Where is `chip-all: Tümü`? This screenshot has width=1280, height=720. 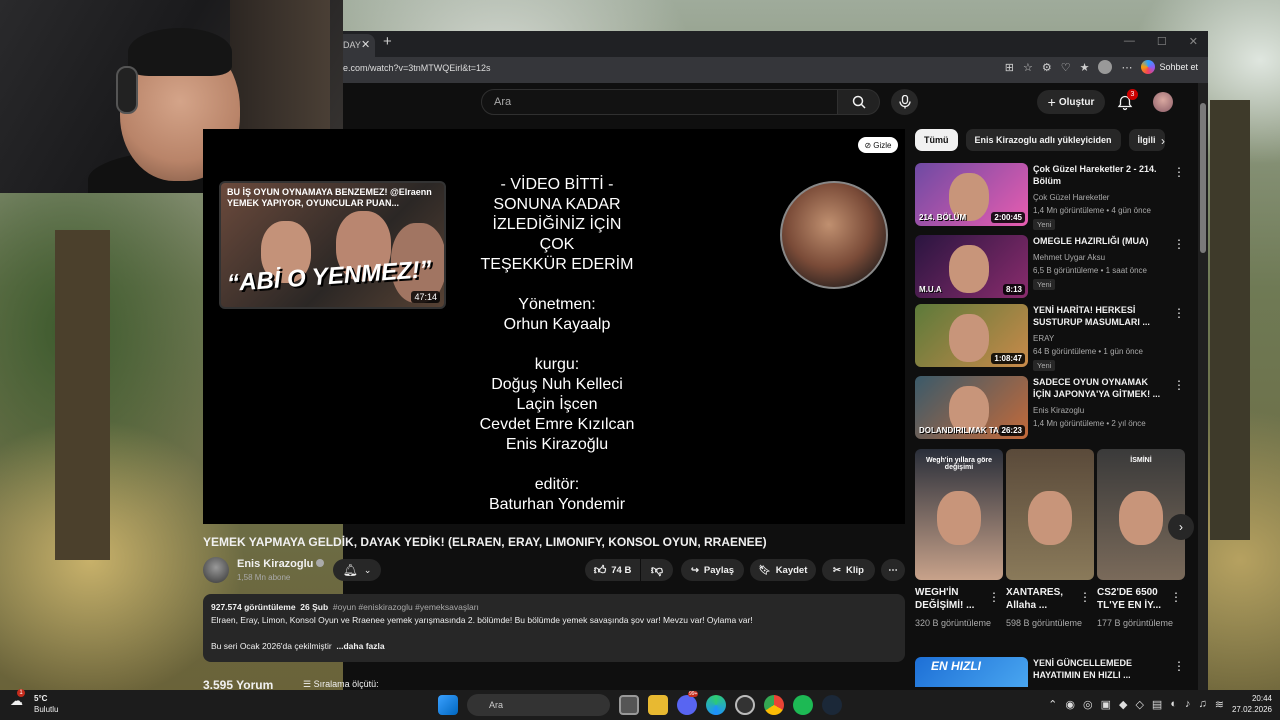
chip-all: Tümü is located at coordinates (936, 140).